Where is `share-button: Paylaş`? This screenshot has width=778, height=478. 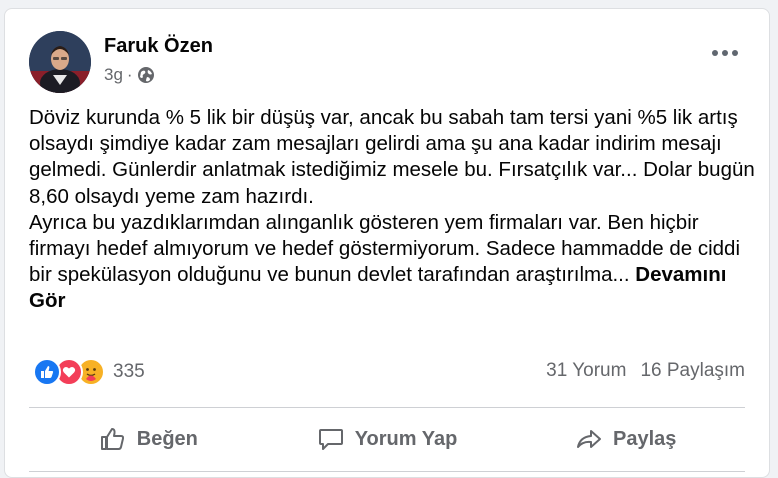 share-button: Paylaş is located at coordinates (625, 439).